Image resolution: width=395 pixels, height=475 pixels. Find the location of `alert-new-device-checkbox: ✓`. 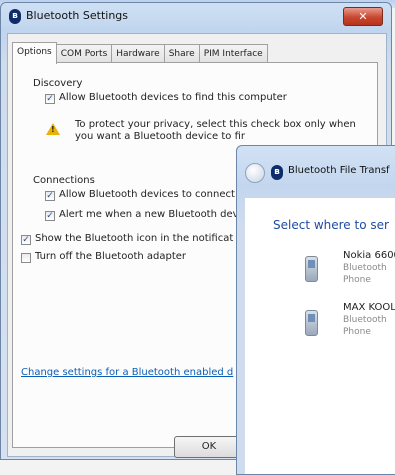

alert-new-device-checkbox: ✓ is located at coordinates (50, 216).